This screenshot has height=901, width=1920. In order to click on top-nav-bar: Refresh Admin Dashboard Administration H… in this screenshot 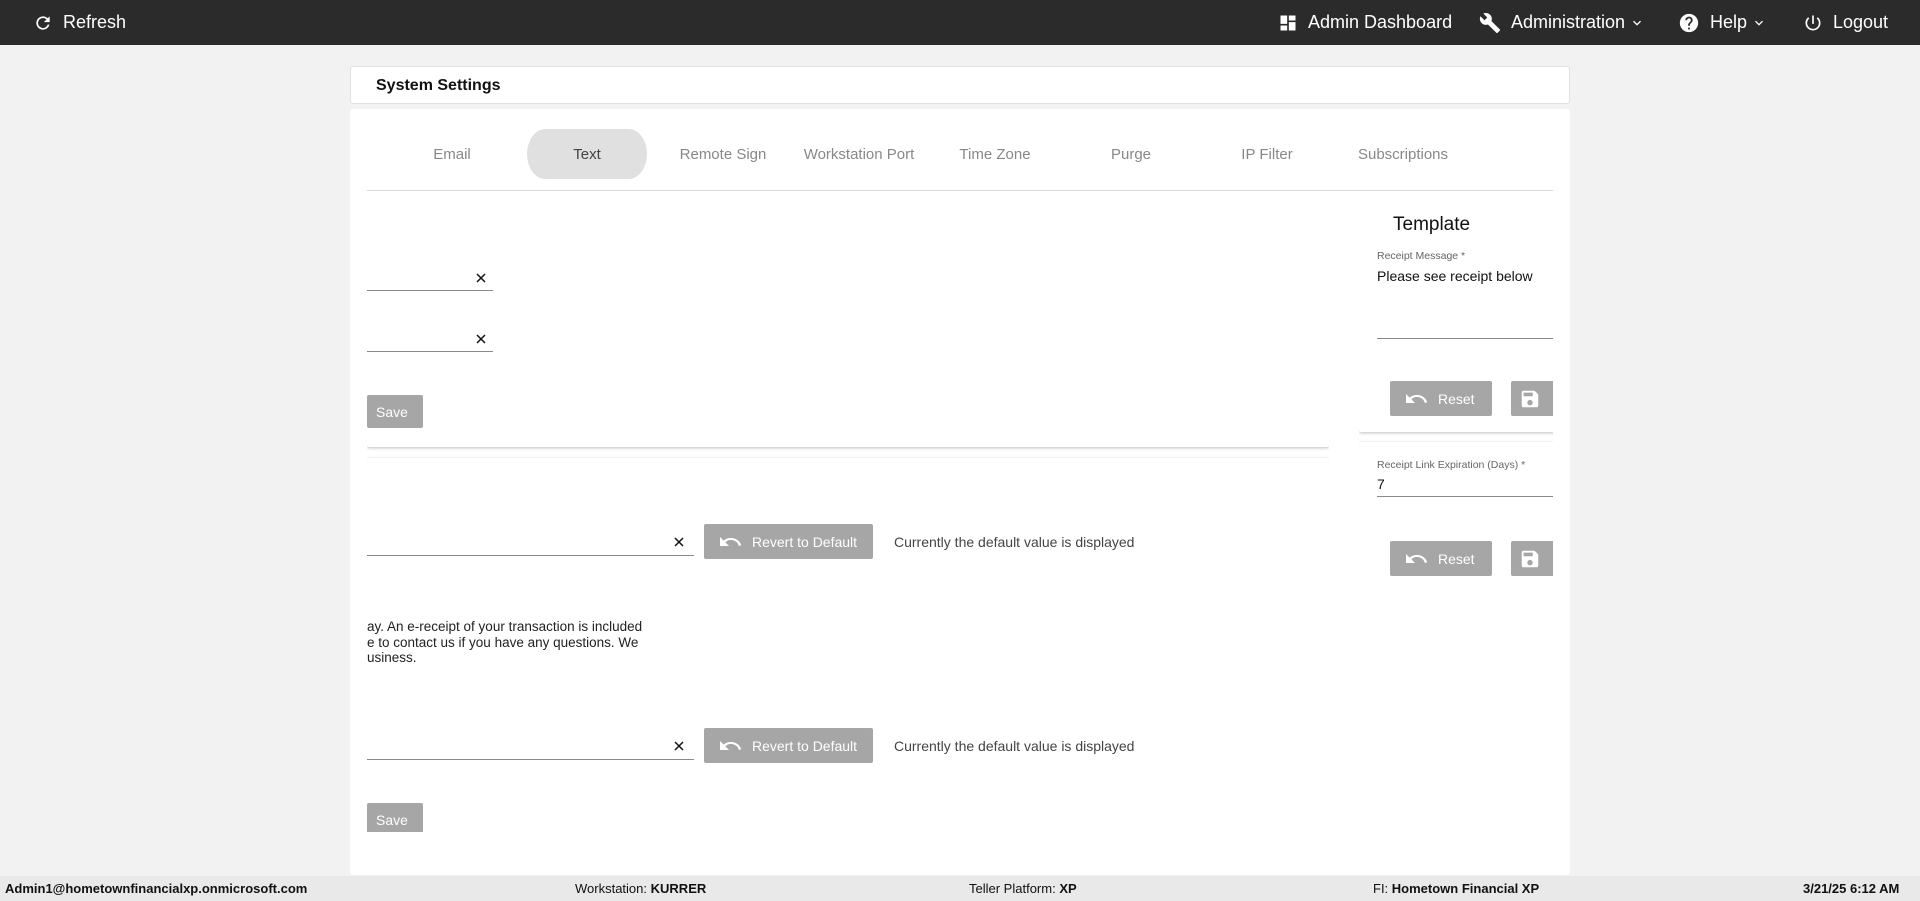, I will do `click(960, 22)`.